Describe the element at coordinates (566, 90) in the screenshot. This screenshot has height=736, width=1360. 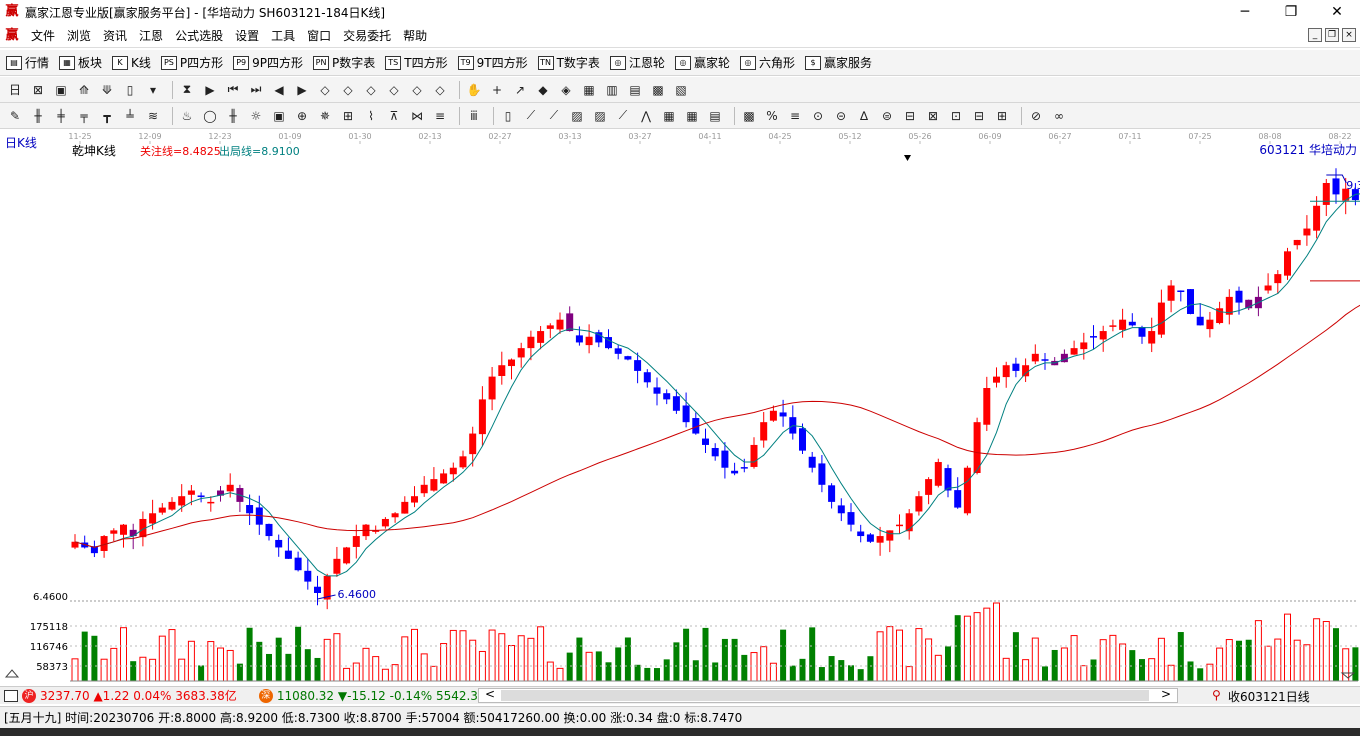
I see `tb2-tool-23-icon: ◈` at that location.